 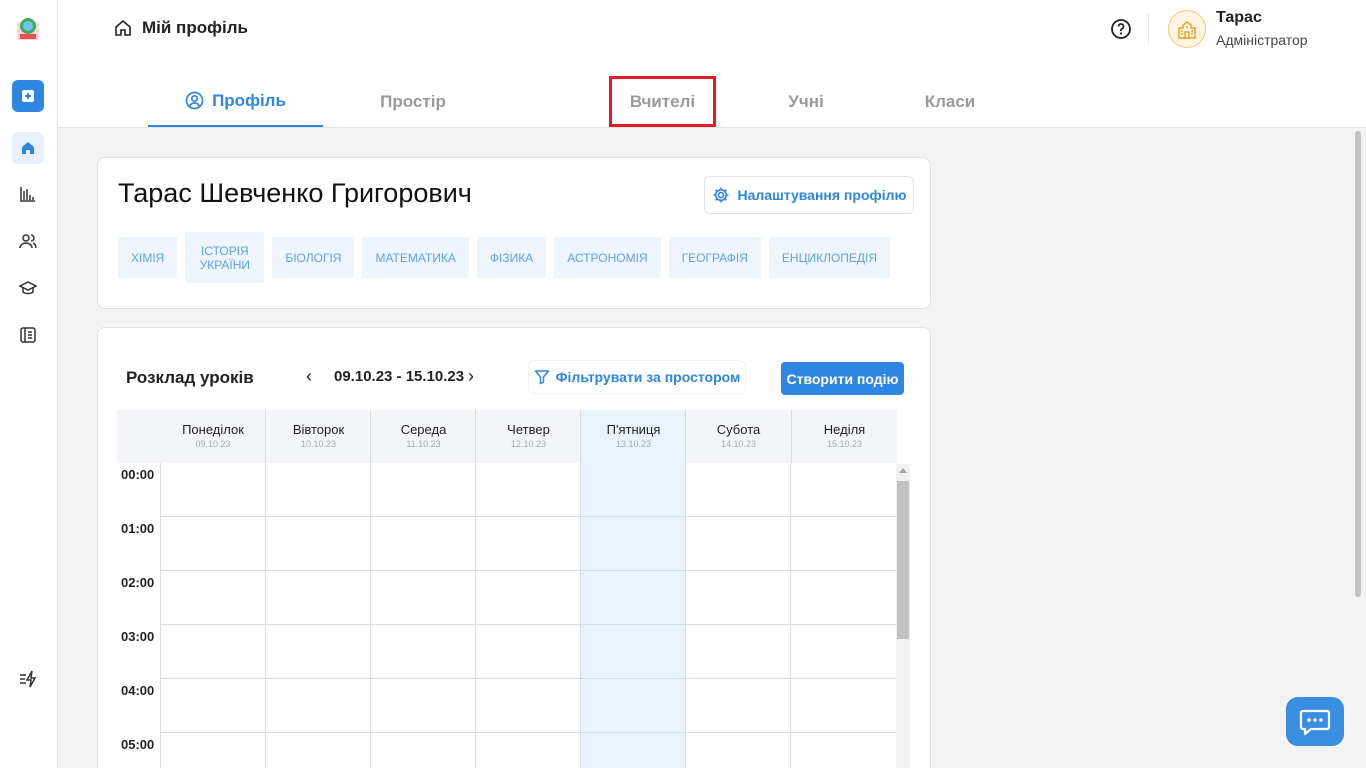 What do you see at coordinates (28, 28) in the screenshot?
I see `app-logo` at bounding box center [28, 28].